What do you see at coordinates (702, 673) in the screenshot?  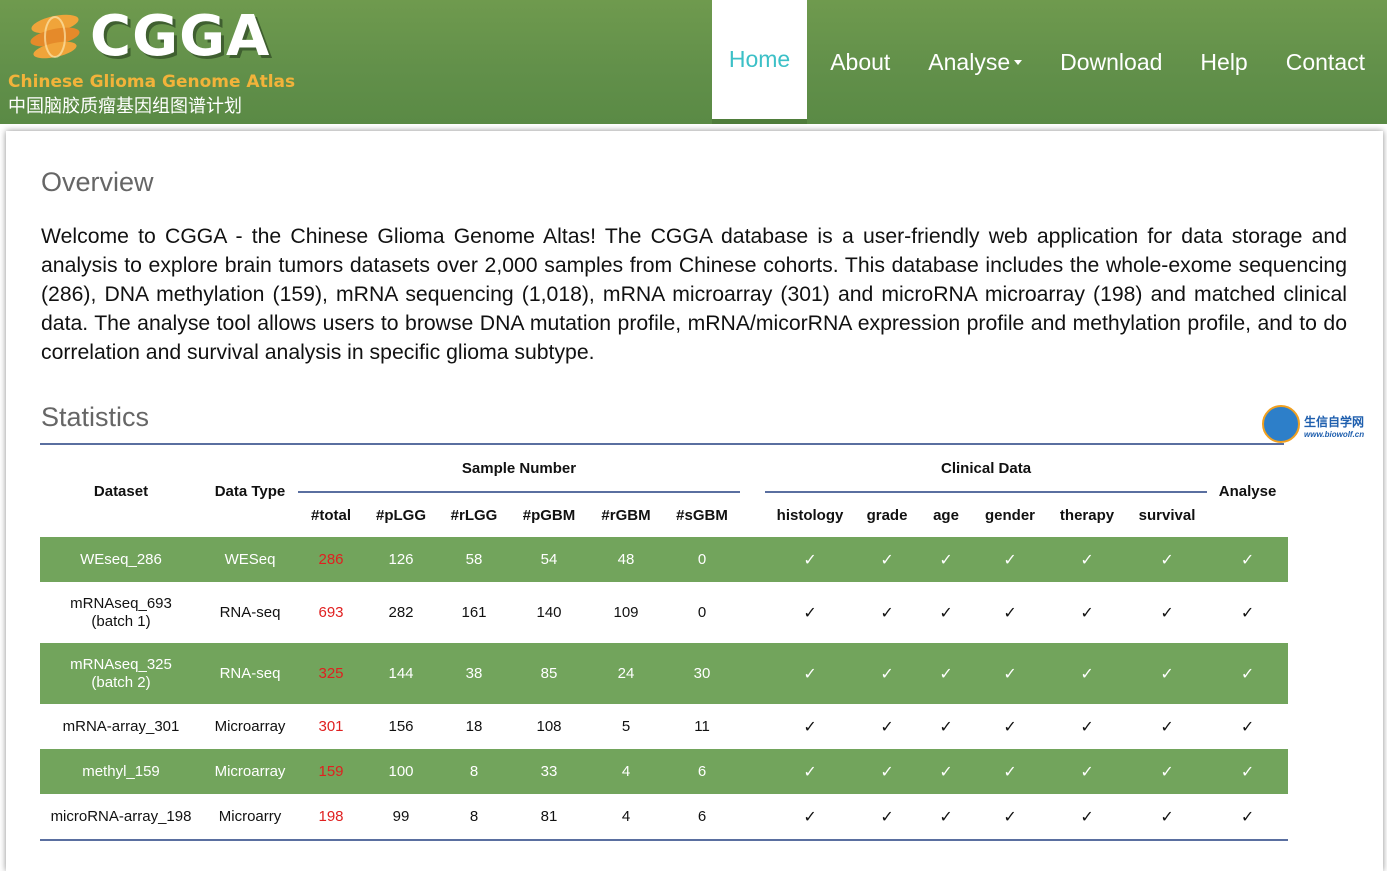 I see `cell-sample-count: 30` at bounding box center [702, 673].